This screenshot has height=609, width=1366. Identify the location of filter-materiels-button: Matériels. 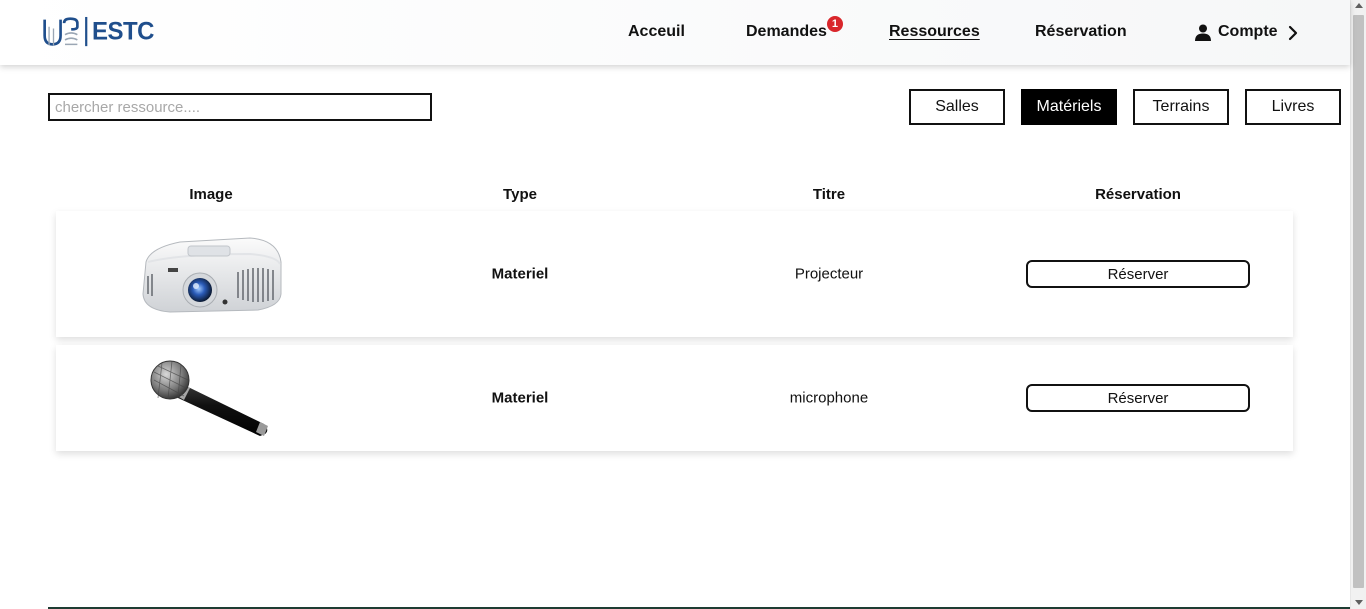
(1069, 107).